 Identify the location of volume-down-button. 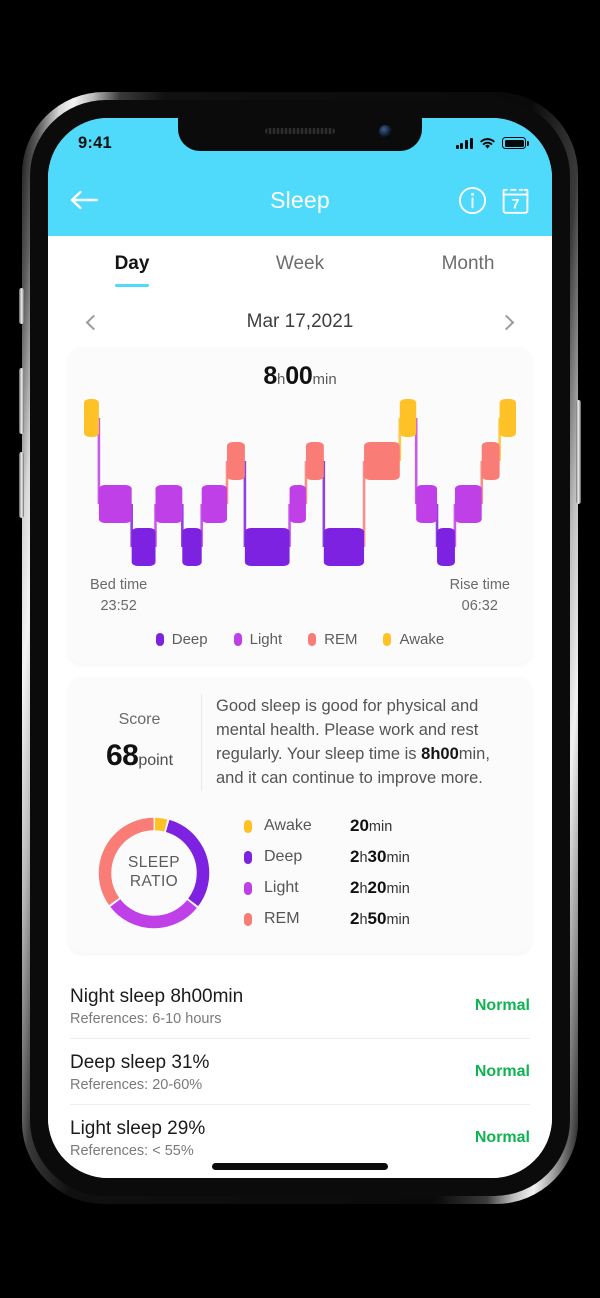
(21, 485).